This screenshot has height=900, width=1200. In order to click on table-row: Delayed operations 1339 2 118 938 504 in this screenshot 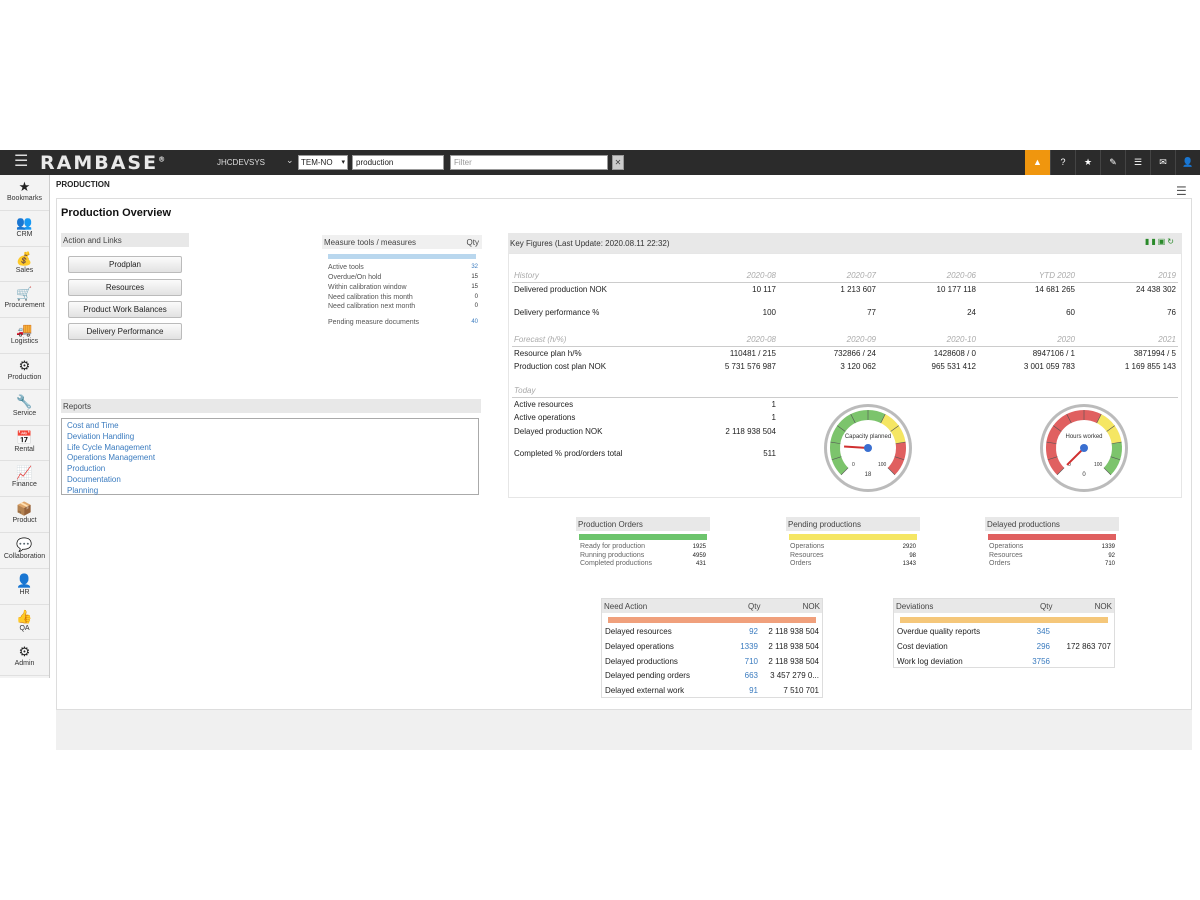, I will do `click(712, 647)`.